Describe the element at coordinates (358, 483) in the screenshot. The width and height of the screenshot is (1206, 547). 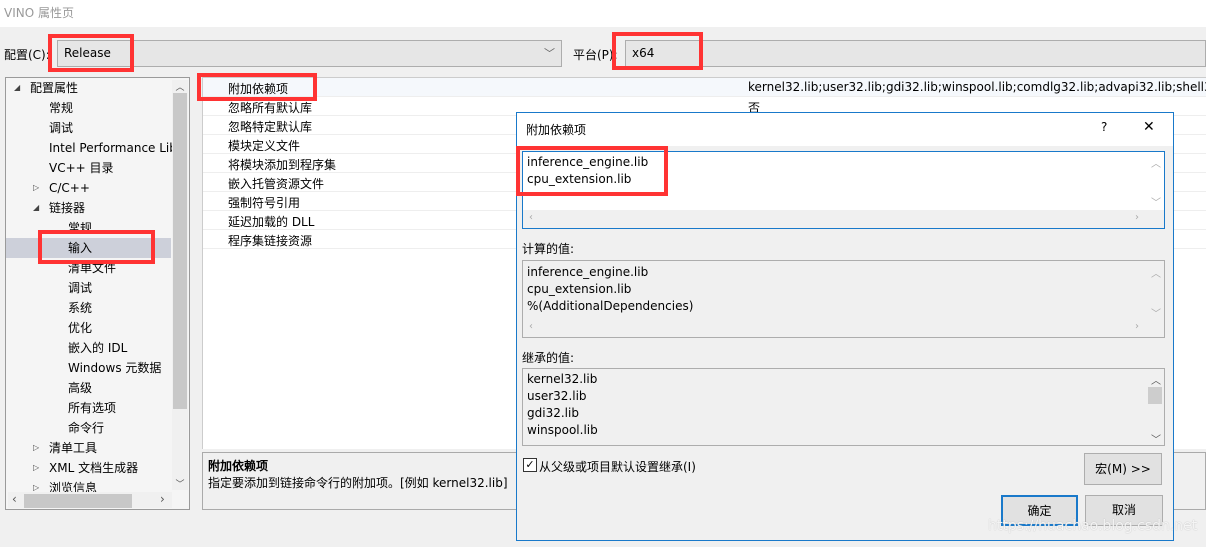
I see `description-text: 指定要添加到链接命令行的附加项。[例如 kernel32.lib]` at that location.